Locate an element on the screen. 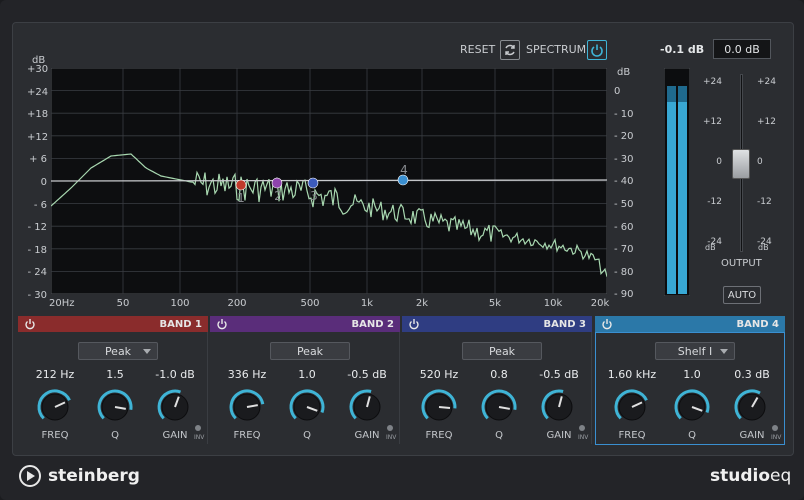 Image resolution: width=804 pixels, height=500 pixels. band-4-header: BAND 4 is located at coordinates (690, 324).